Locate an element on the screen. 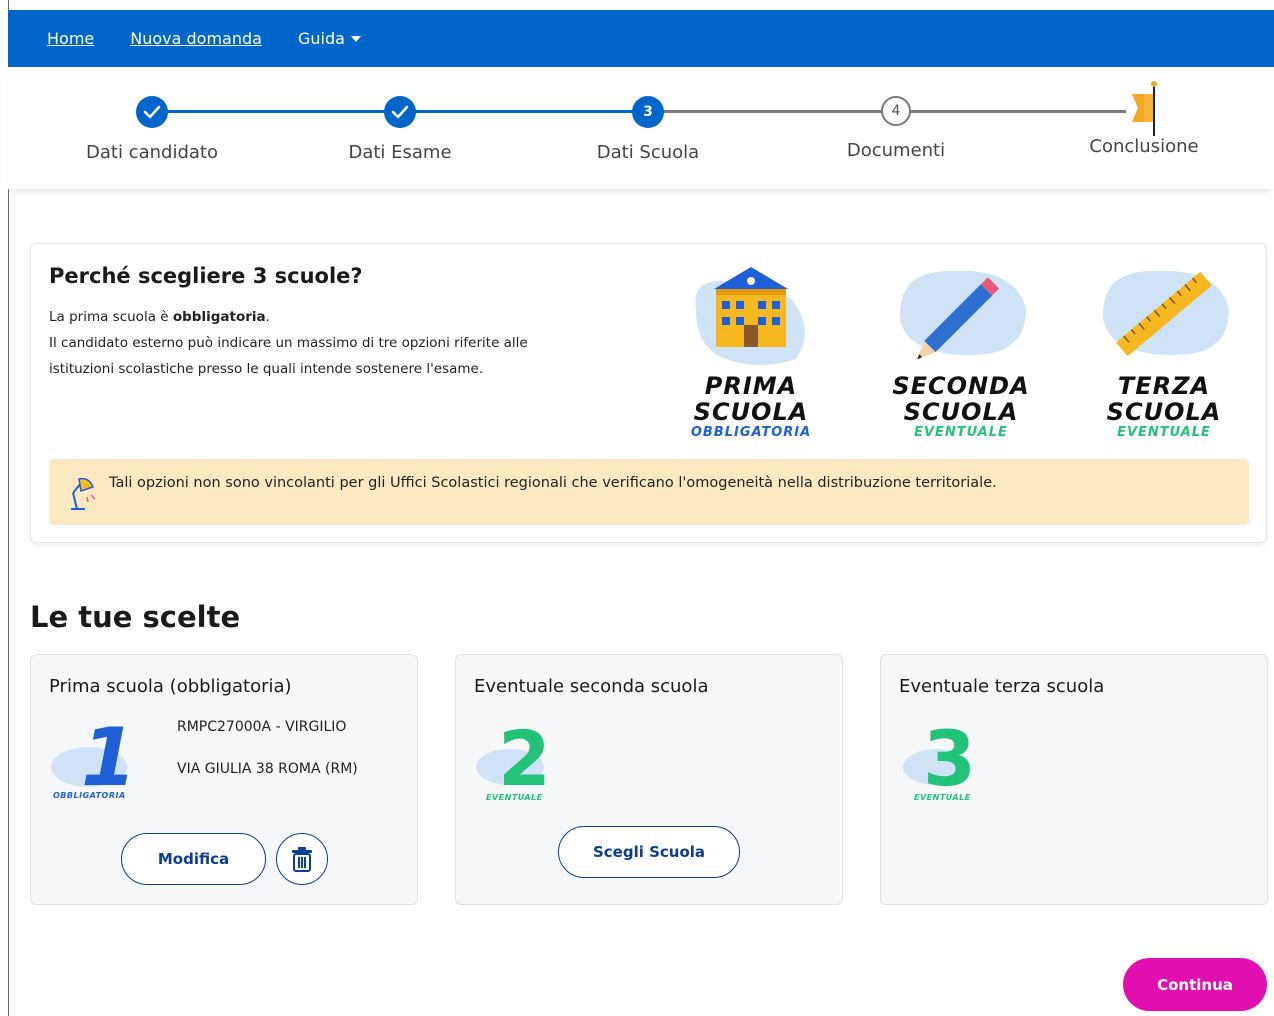 This screenshot has width=1274, height=1016. nav-nuova-domanda-link: Nuova domanda is located at coordinates (196, 38).